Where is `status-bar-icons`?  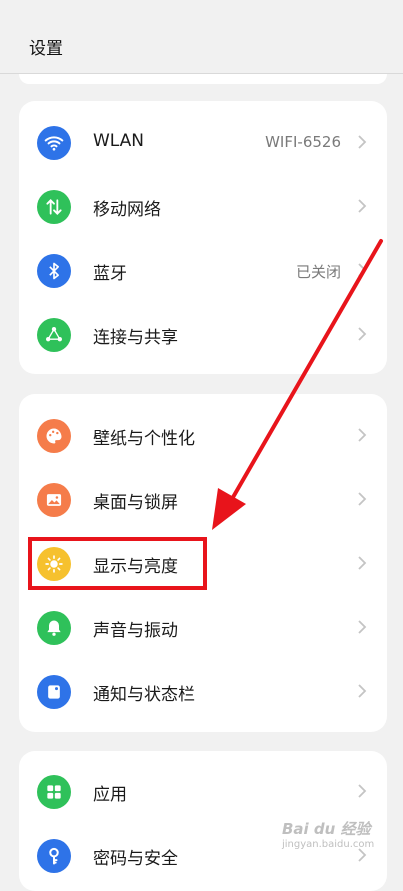 status-bar-icons is located at coordinates (359, 4).